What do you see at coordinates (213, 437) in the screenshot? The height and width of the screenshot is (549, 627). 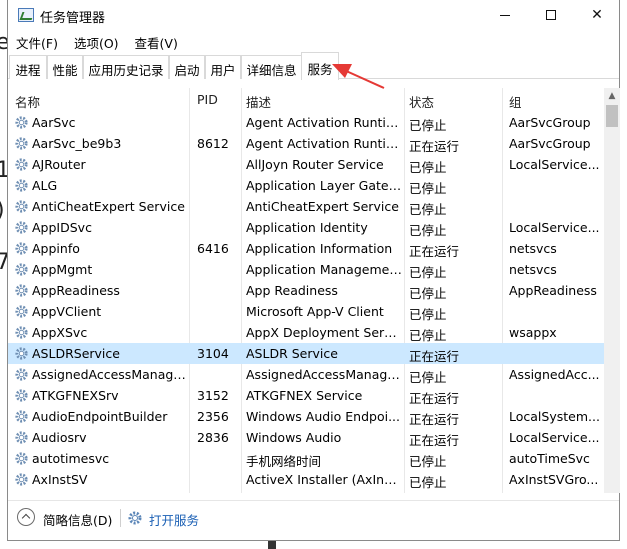 I see `service-pid: 2836` at bounding box center [213, 437].